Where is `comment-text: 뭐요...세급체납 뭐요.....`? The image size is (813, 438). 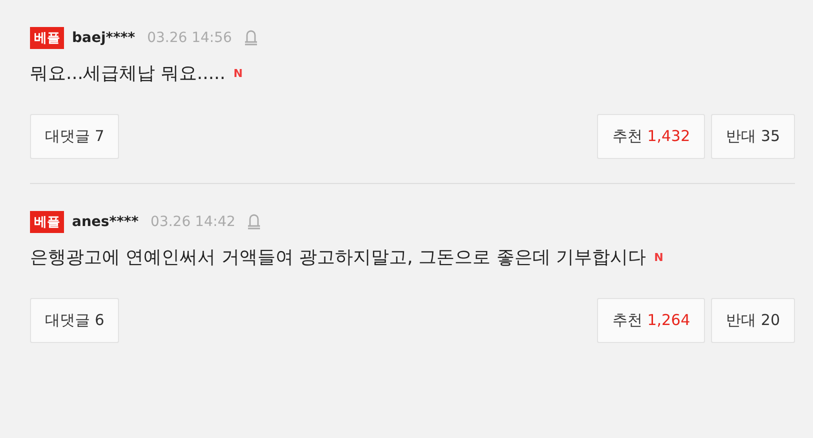
comment-text: 뭐요...세급체납 뭐요..... is located at coordinates (128, 73).